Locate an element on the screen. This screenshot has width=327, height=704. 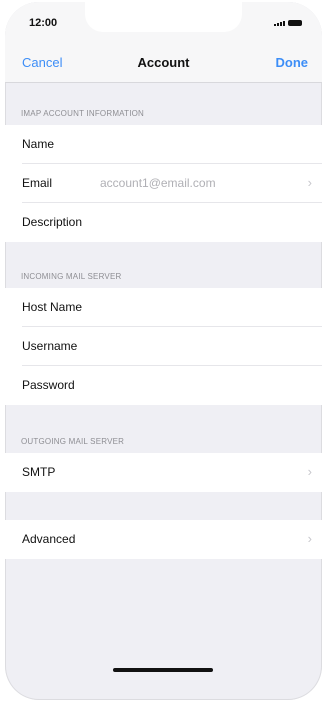
smtp-row: SMTP › is located at coordinates (163, 472).